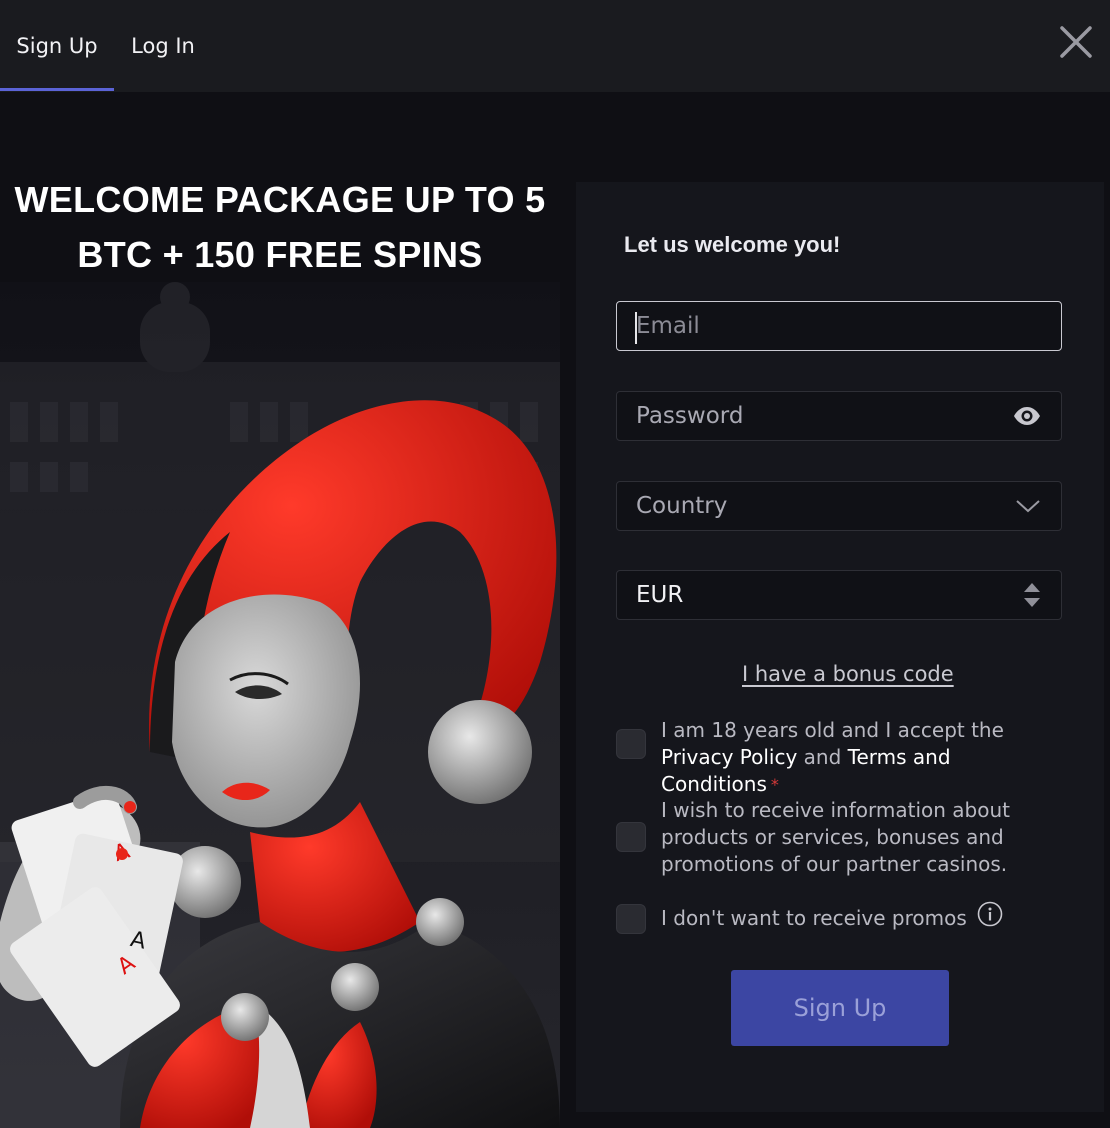  I want to click on tab-bar: Sign Up Log In, so click(555, 46).